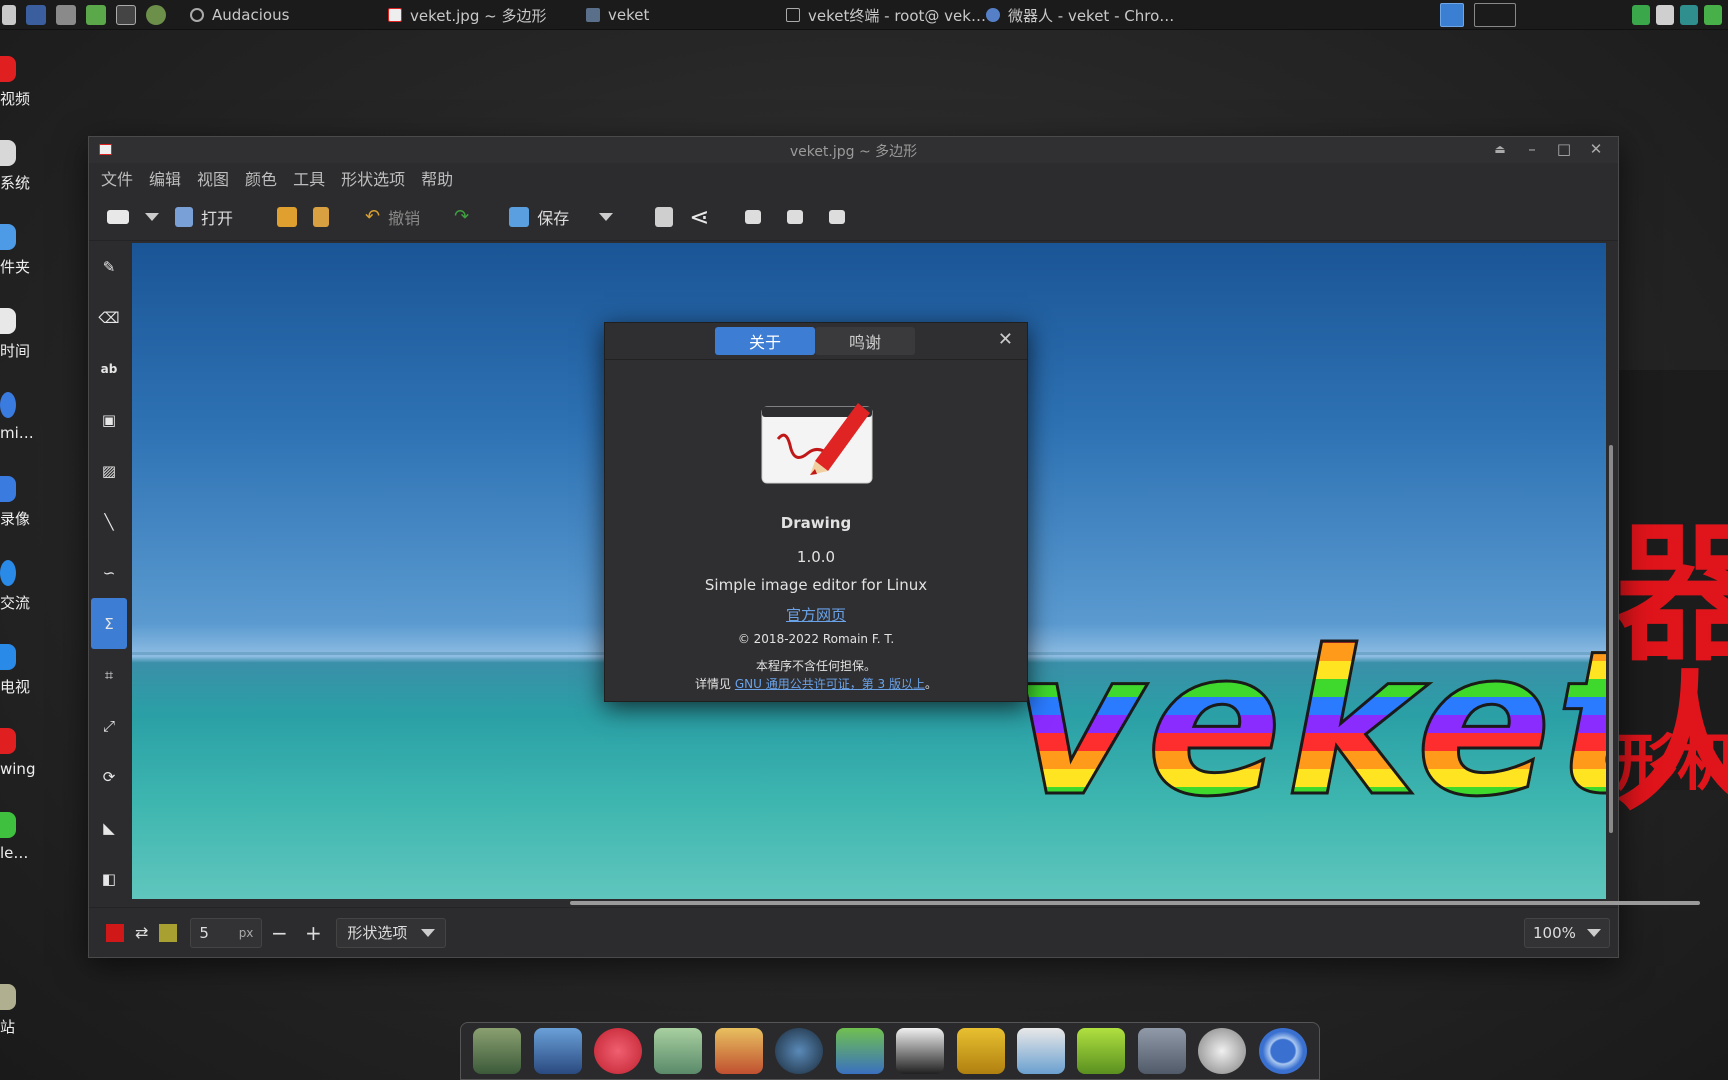  Describe the element at coordinates (1452, 15) in the screenshot. I see `workspace-1-button` at that location.